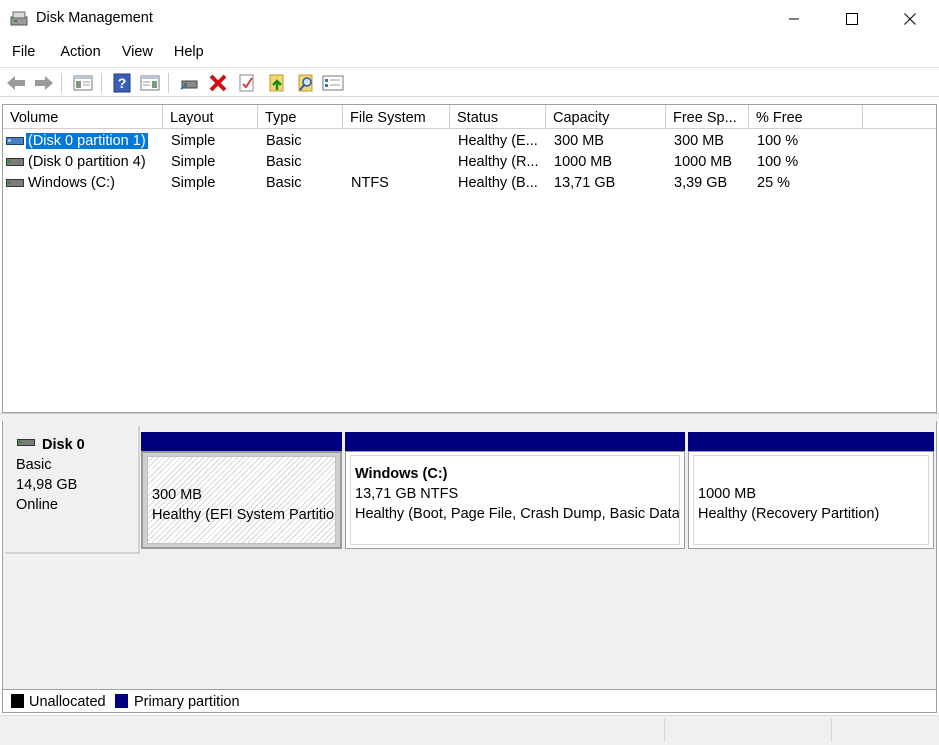 Image resolution: width=939 pixels, height=745 pixels. Describe the element at coordinates (401, 474) in the screenshot. I see `partition-title: Windows (C:)` at that location.